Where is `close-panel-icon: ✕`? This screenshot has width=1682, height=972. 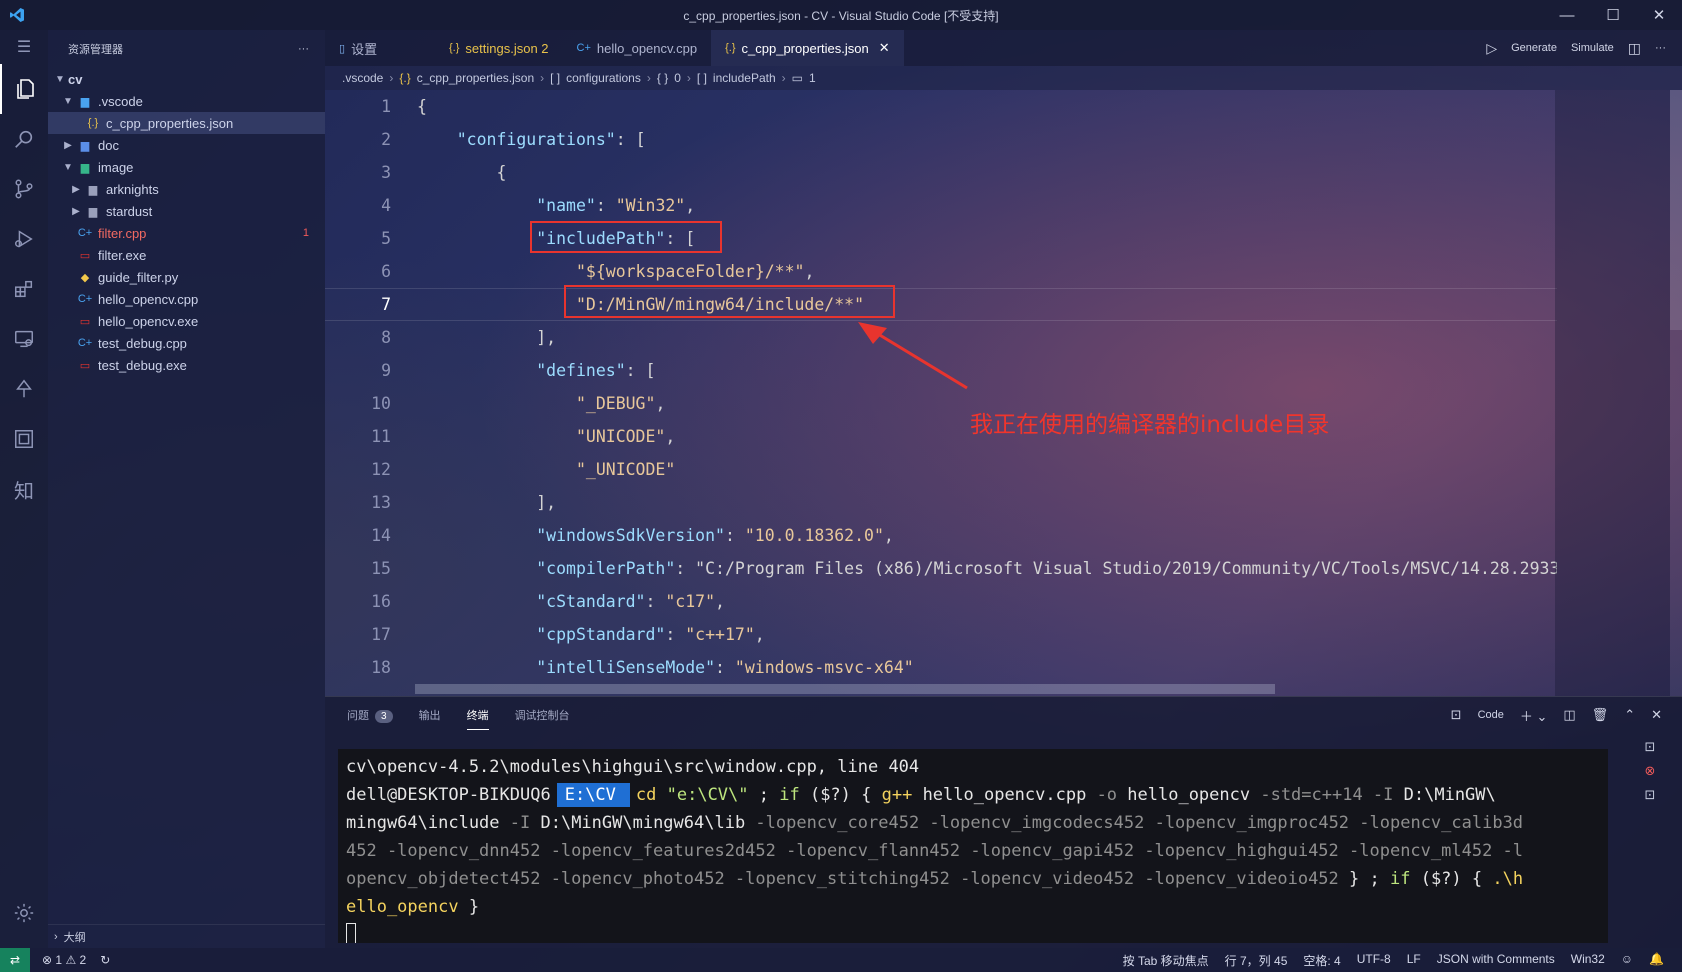
close-panel-icon: ✕ is located at coordinates (1656, 715).